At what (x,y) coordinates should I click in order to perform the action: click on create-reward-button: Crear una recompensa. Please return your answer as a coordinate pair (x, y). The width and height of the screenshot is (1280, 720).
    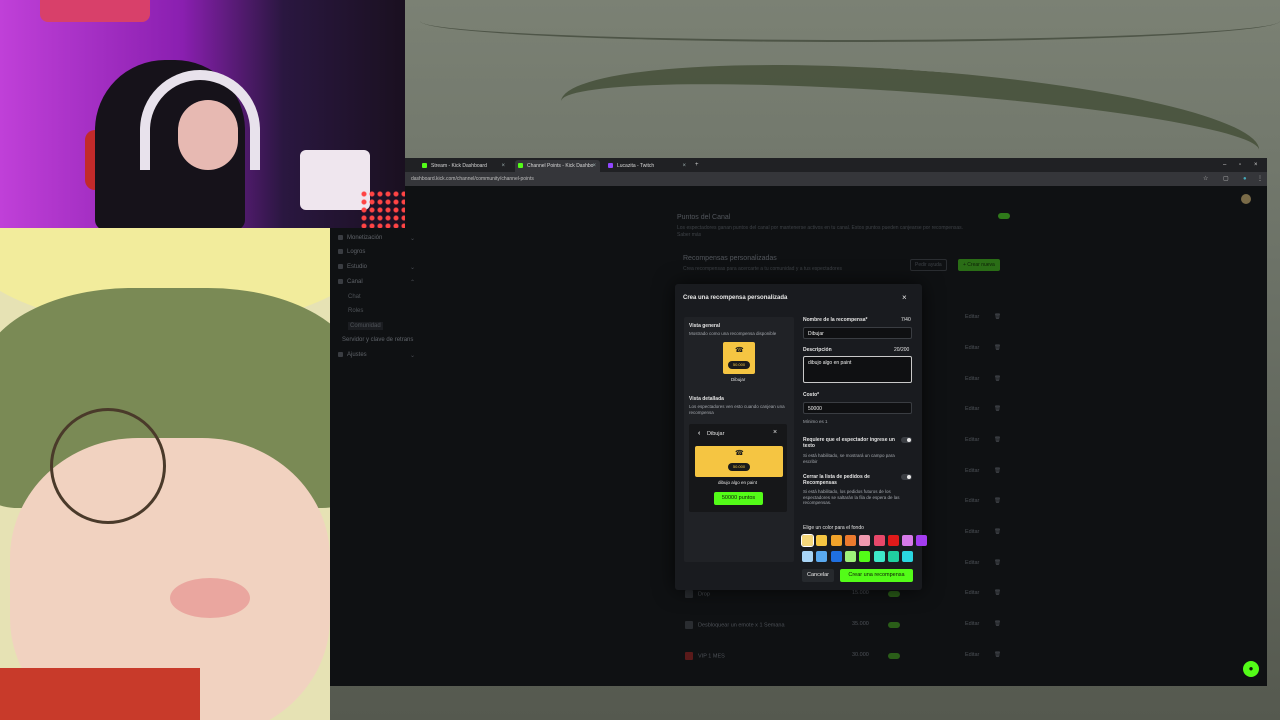
    Looking at the image, I should click on (876, 575).